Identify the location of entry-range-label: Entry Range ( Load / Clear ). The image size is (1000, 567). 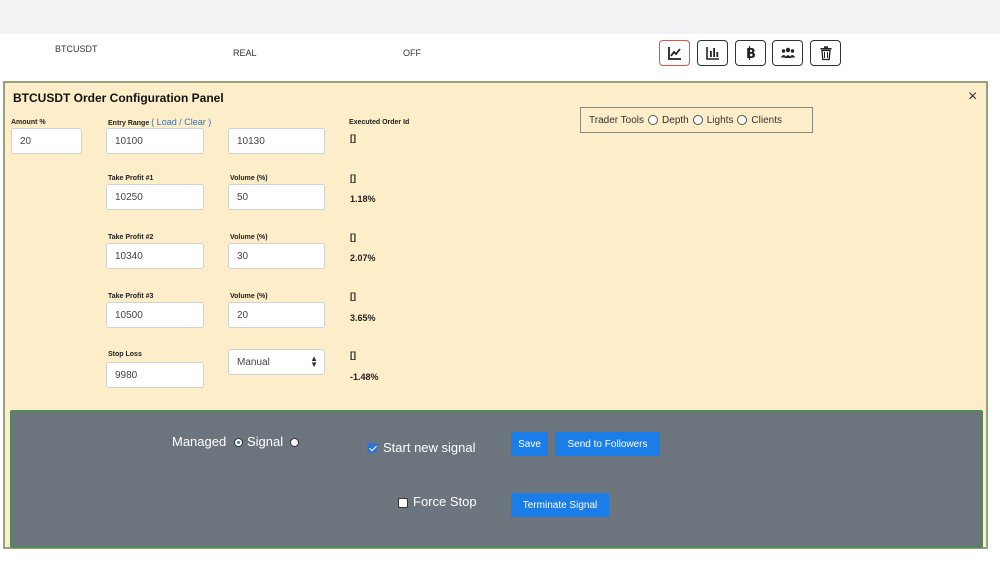
(159, 122).